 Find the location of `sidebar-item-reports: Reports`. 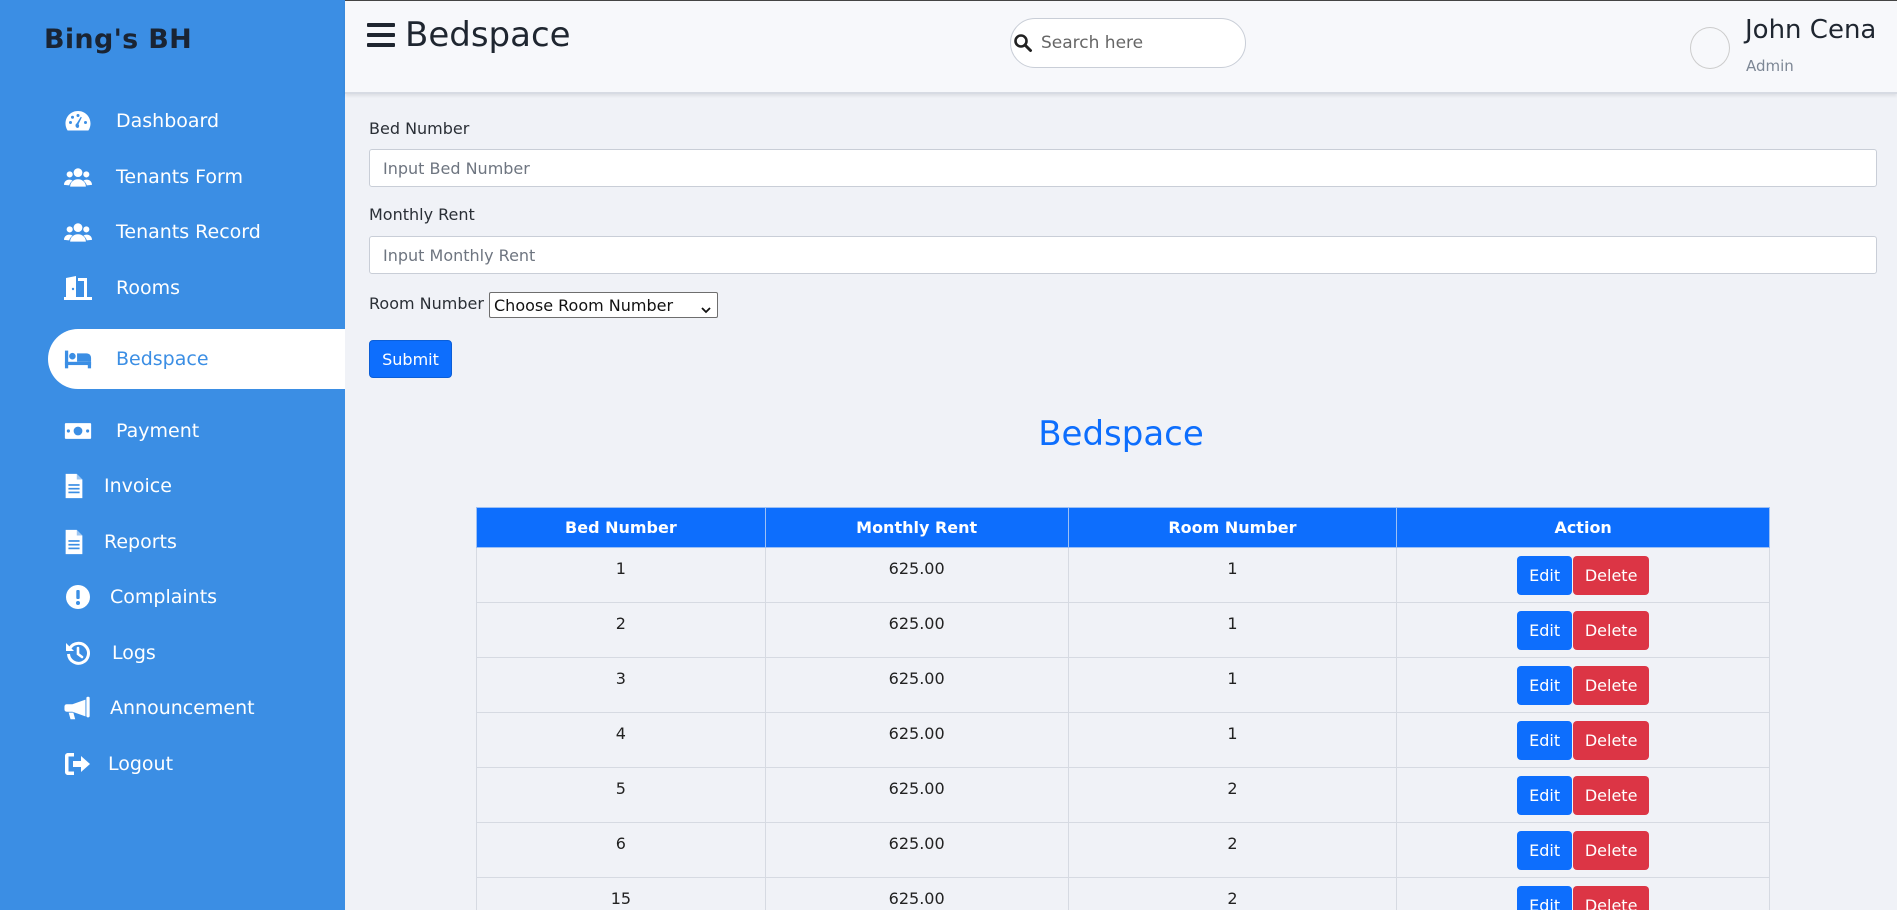

sidebar-item-reports: Reports is located at coordinates (196, 542).